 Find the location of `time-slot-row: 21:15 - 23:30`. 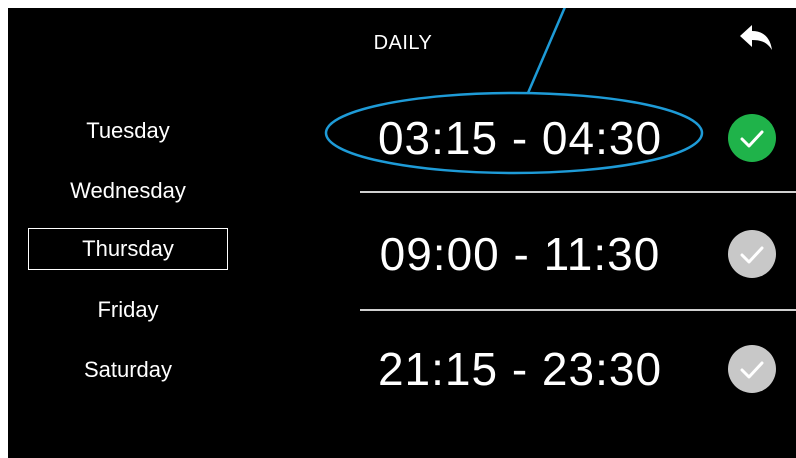

time-slot-row: 21:15 - 23:30 is located at coordinates (578, 369).